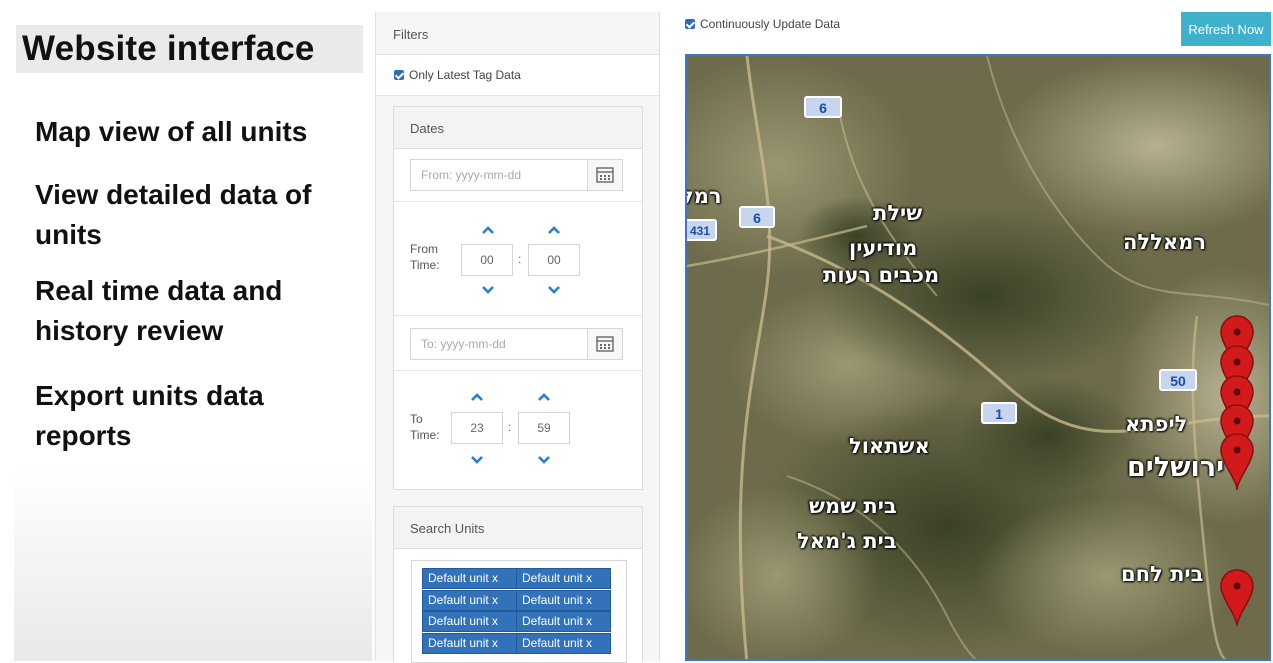 Image resolution: width=1273 pixels, height=663 pixels. Describe the element at coordinates (544, 397) in the screenshot. I see `to-minute-up-chevron-icon` at that location.